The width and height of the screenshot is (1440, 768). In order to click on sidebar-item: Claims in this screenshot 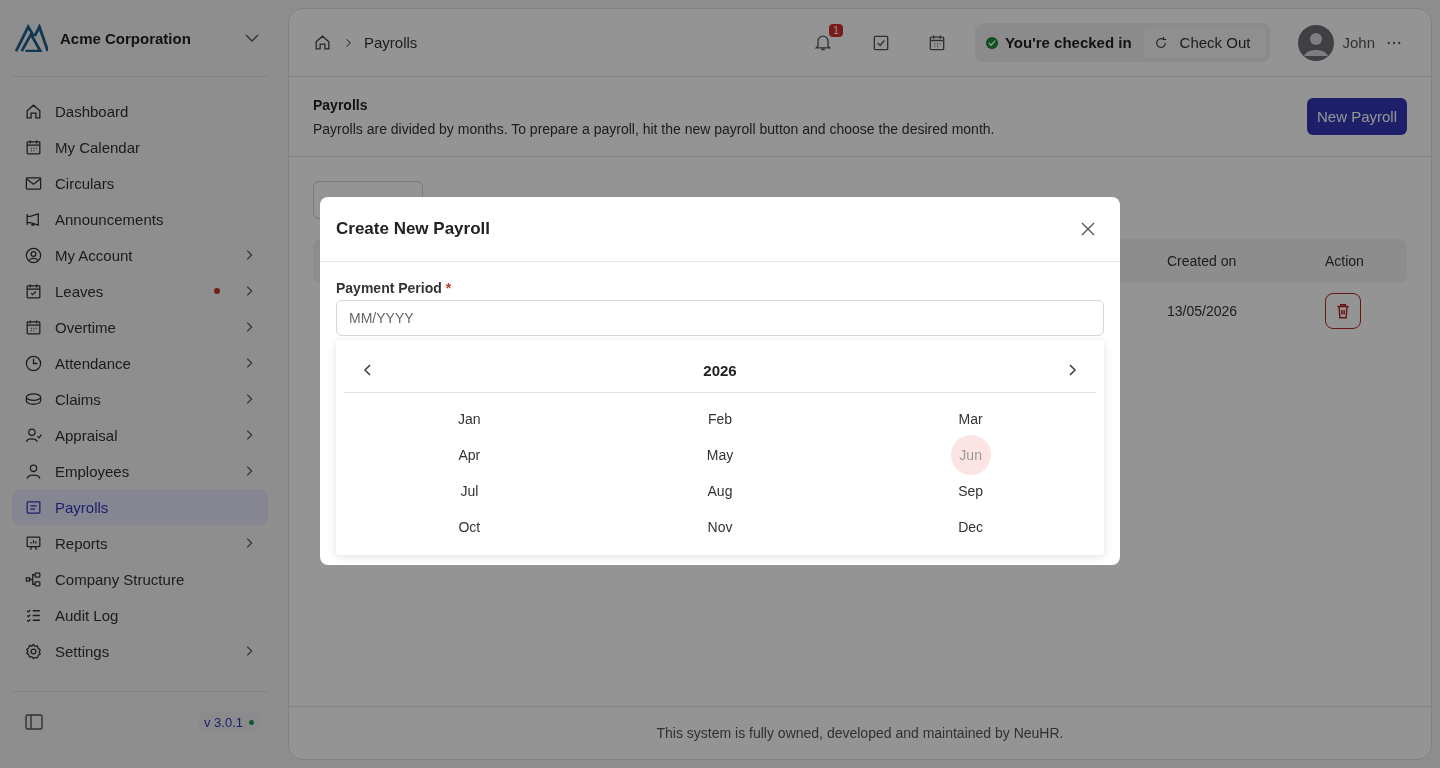, I will do `click(140, 399)`.